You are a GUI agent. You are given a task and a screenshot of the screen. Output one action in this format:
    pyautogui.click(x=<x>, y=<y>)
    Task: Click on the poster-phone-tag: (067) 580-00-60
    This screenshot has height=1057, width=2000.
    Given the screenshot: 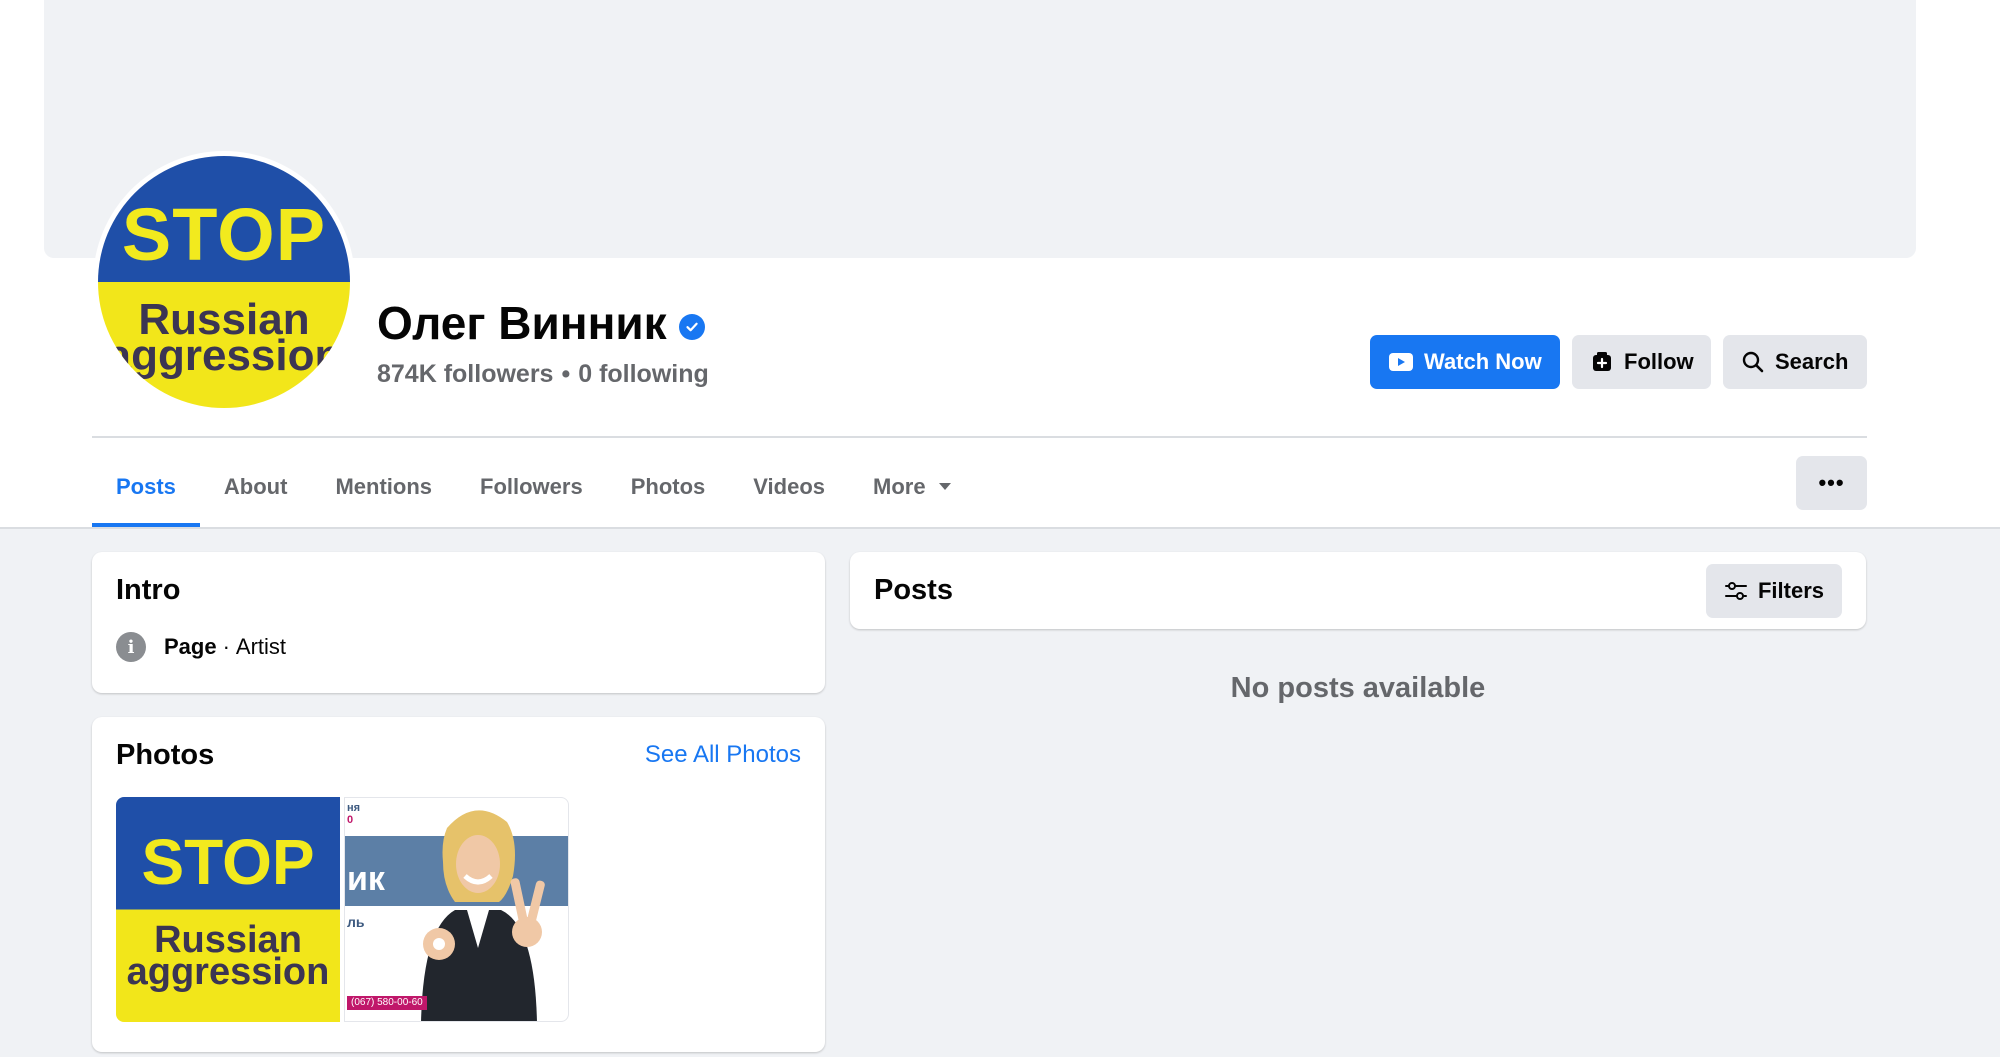 What is the action you would take?
    pyautogui.click(x=387, y=1003)
    